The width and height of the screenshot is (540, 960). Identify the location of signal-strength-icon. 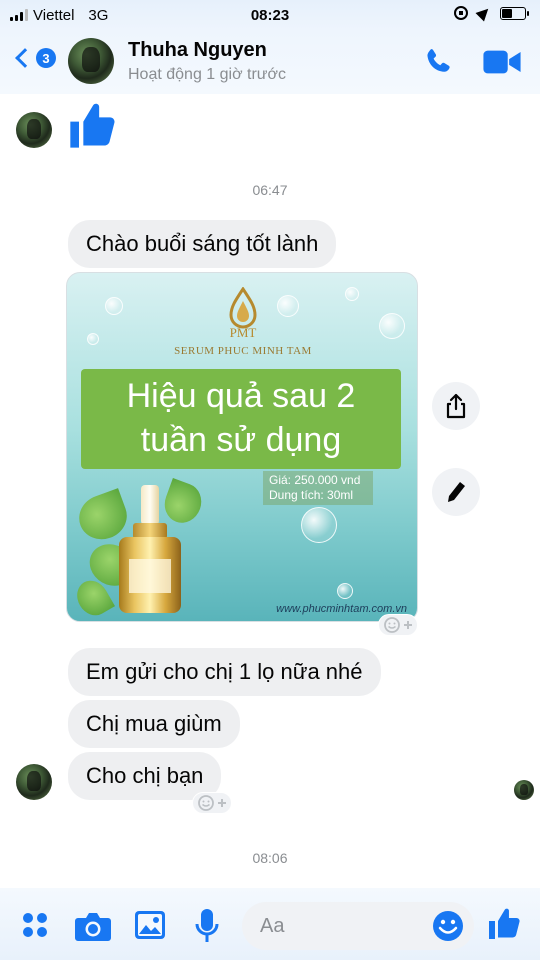
(19, 15).